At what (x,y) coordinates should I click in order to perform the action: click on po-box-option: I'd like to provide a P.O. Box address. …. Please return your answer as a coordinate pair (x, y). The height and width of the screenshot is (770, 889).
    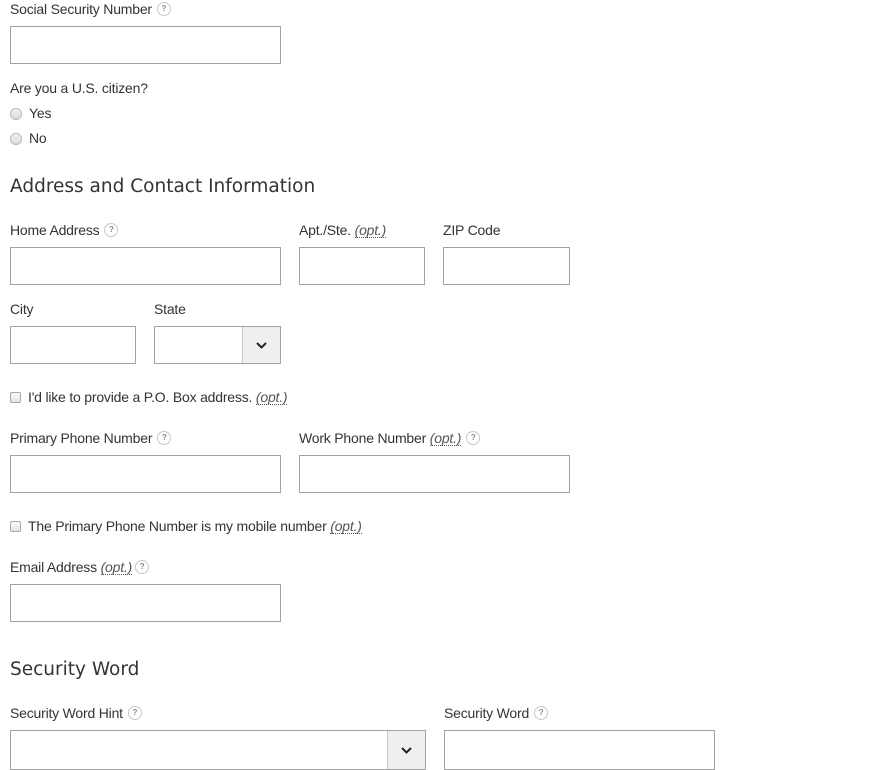
    Looking at the image, I should click on (149, 397).